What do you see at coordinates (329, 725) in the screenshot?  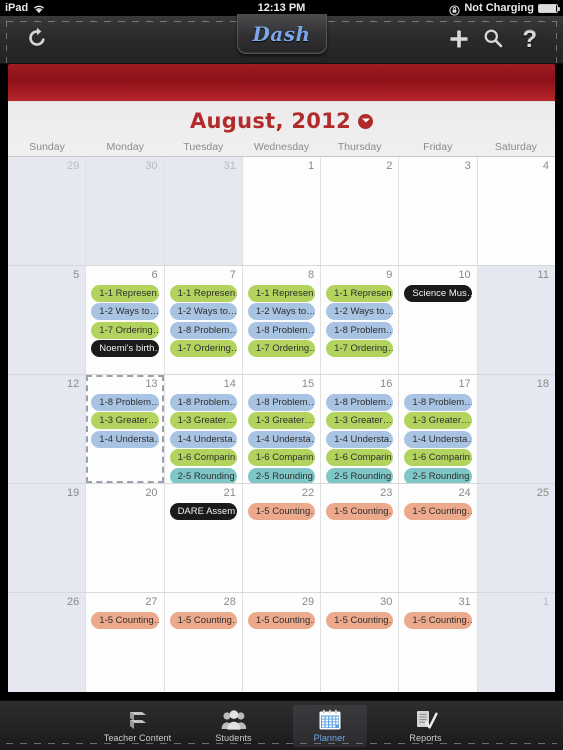 I see `tab-planner: Planner` at bounding box center [329, 725].